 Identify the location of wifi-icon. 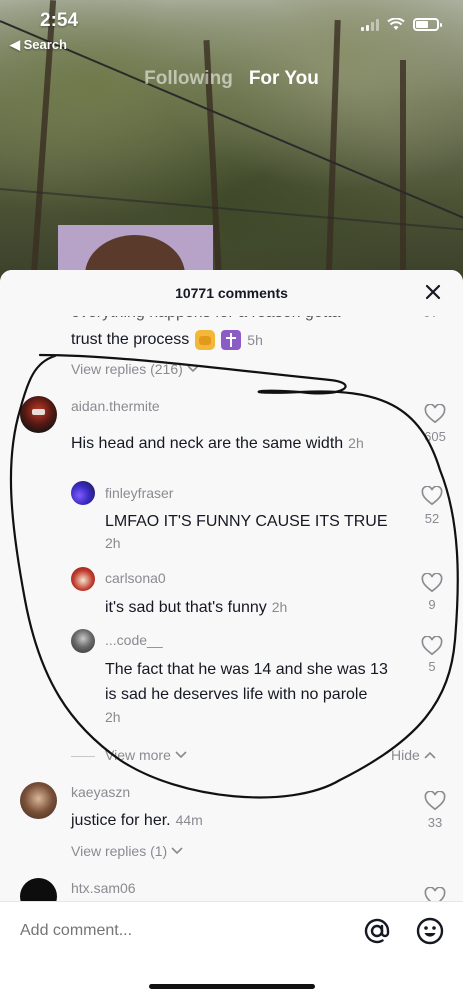
(396, 24).